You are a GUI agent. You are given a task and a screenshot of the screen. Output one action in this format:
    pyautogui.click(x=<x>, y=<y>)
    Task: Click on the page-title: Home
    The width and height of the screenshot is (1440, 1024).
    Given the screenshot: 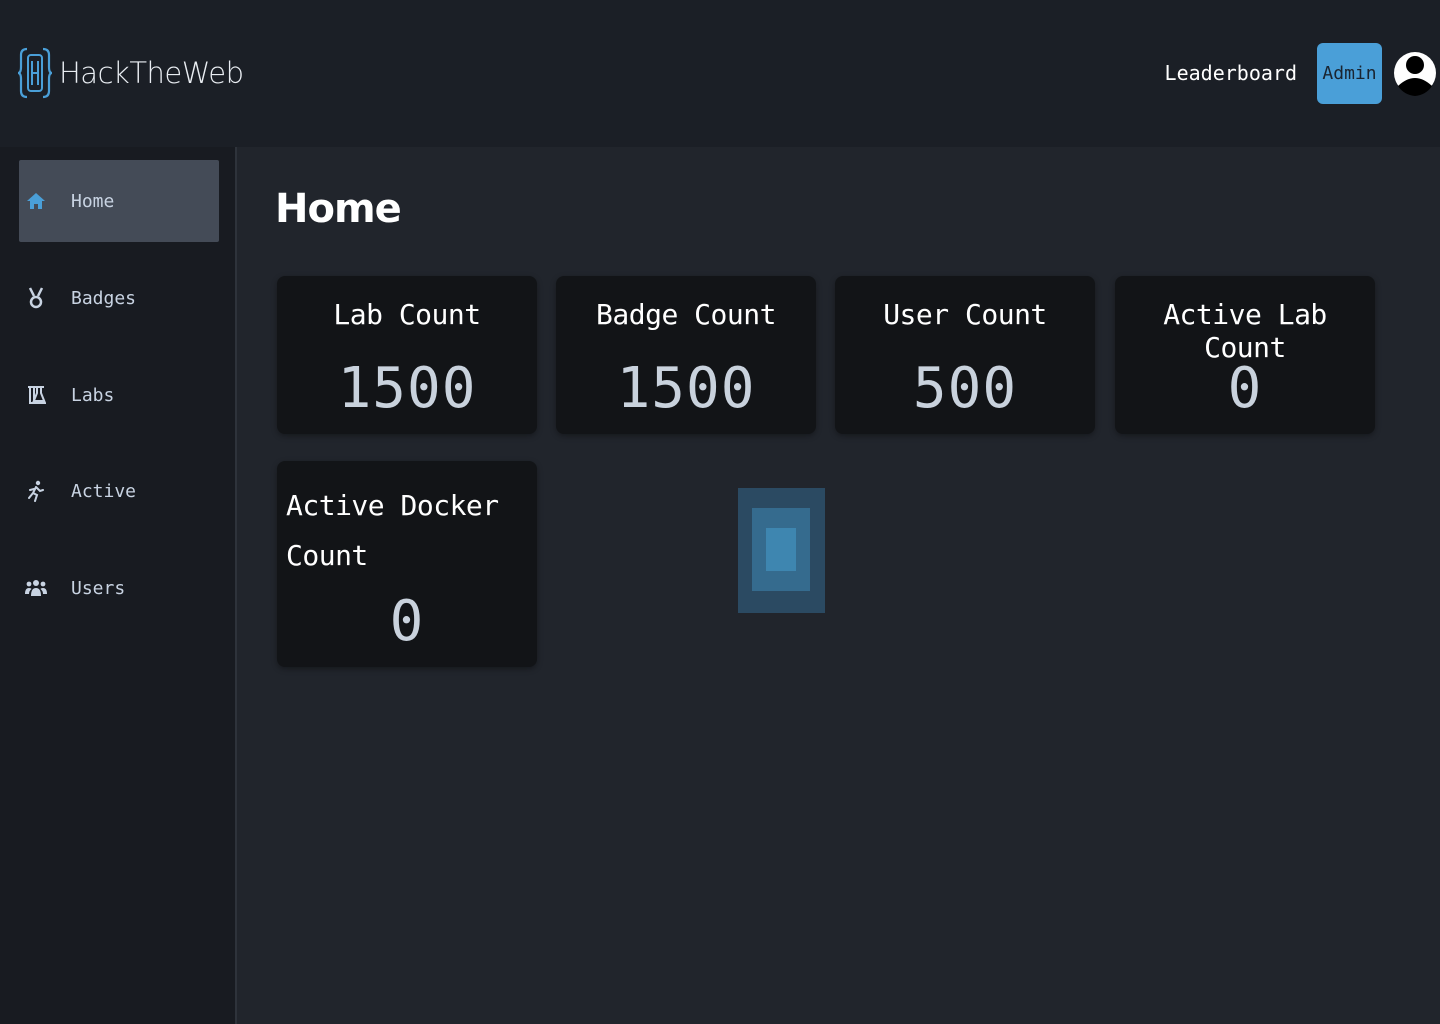 What is the action you would take?
    pyautogui.click(x=338, y=209)
    